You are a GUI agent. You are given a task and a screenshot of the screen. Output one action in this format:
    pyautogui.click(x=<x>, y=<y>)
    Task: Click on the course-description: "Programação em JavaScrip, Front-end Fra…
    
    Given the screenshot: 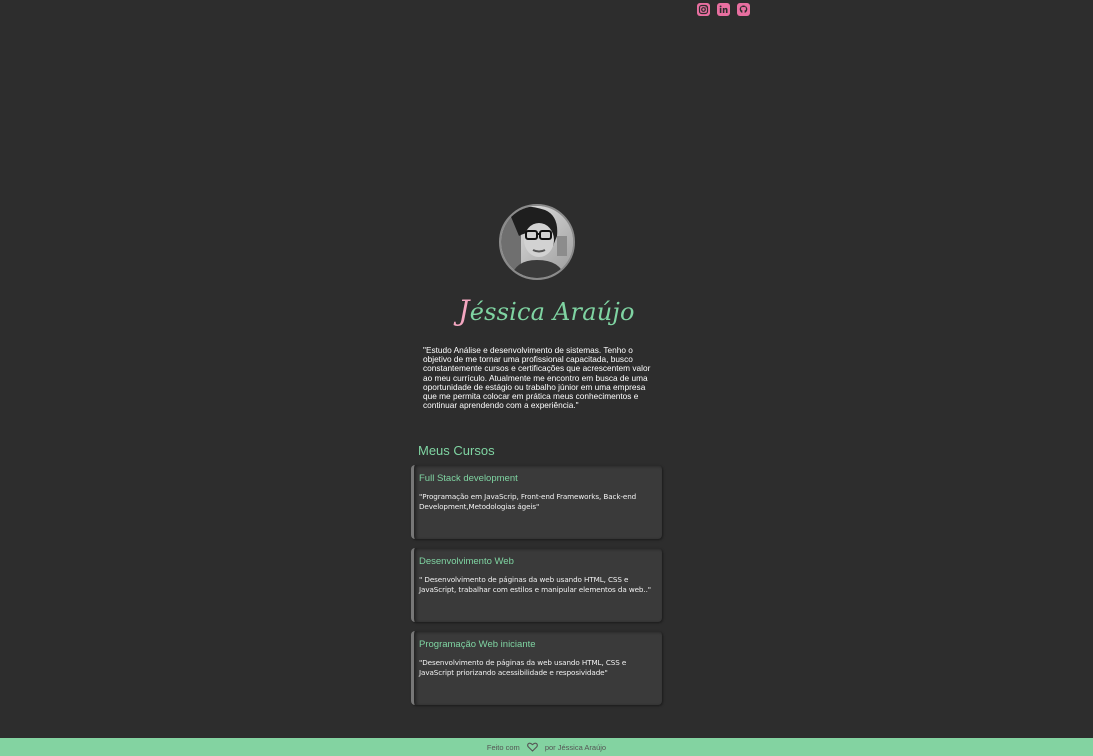 What is the action you would take?
    pyautogui.click(x=528, y=501)
    